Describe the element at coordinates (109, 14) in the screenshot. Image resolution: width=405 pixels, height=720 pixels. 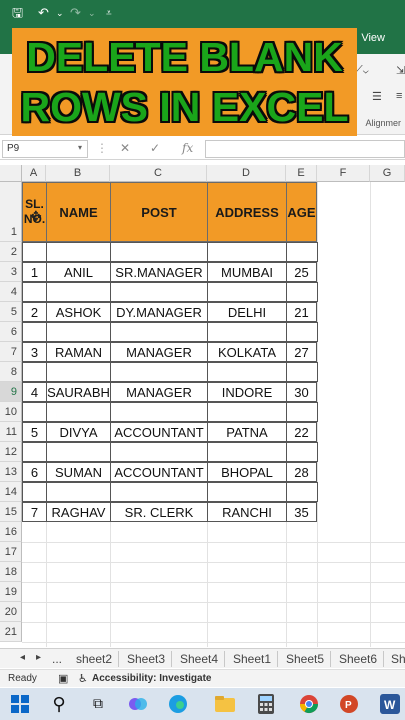
I see `customize-toolbar-icon: ⩡` at that location.